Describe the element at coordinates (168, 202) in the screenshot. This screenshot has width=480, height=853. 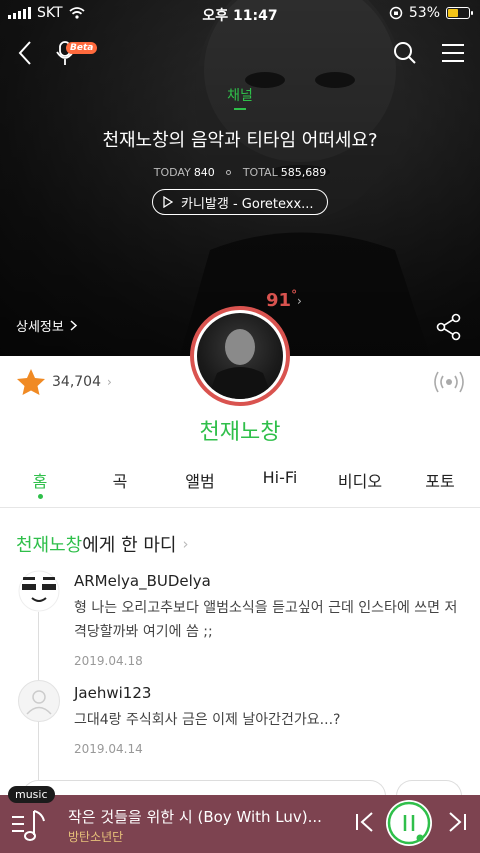
I see `play-icon` at that location.